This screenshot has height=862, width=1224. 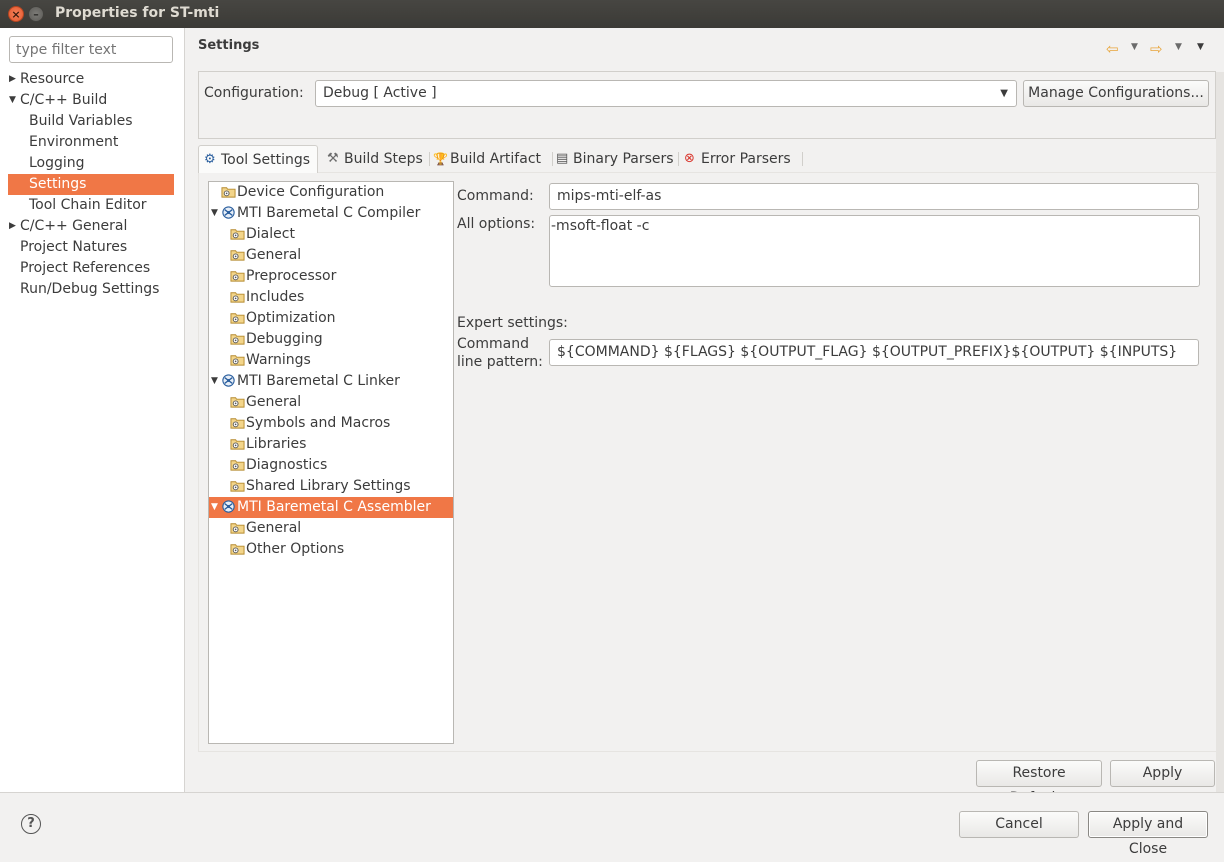 I want to click on tree-item-diagnostics: Diagnostics, so click(x=331, y=465).